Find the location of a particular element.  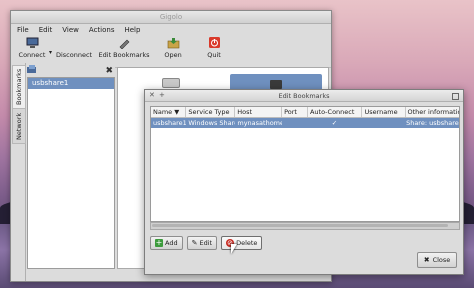

bookmark-list: usbshare1 is located at coordinates (71, 173).